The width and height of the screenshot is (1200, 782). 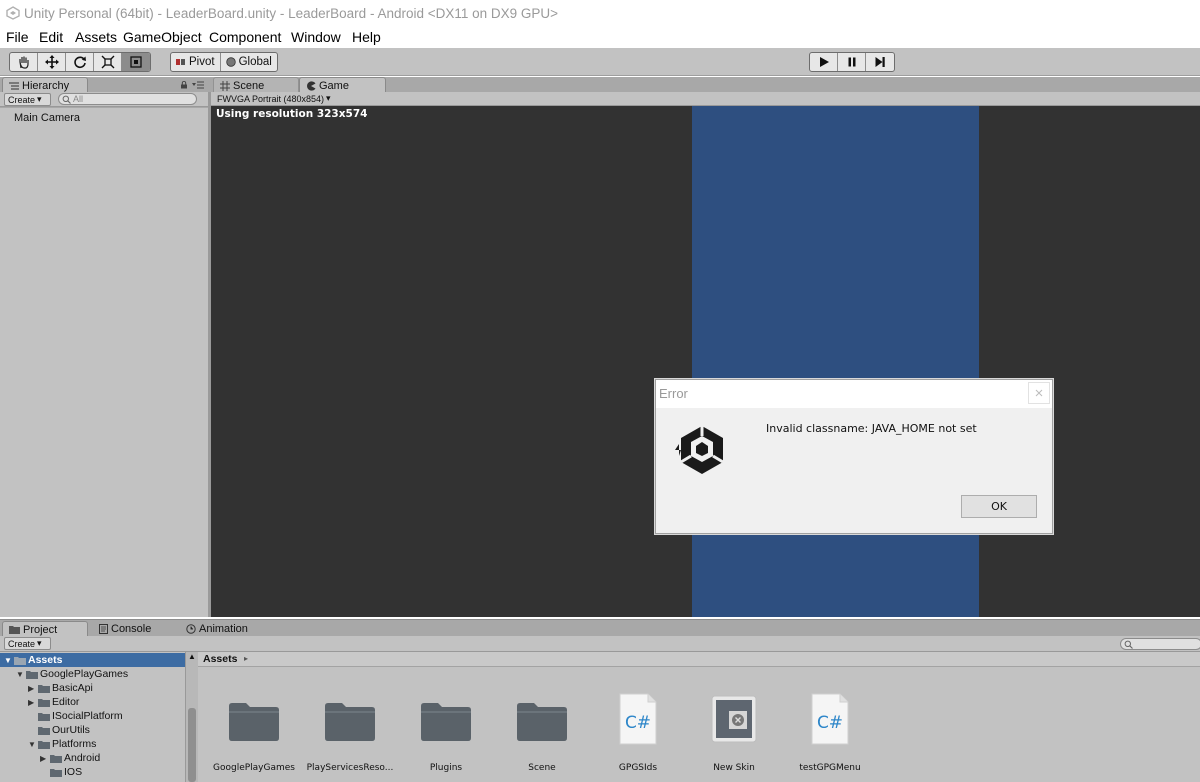 I want to click on tab-hierarchy: Hierarchy, so click(x=45, y=84).